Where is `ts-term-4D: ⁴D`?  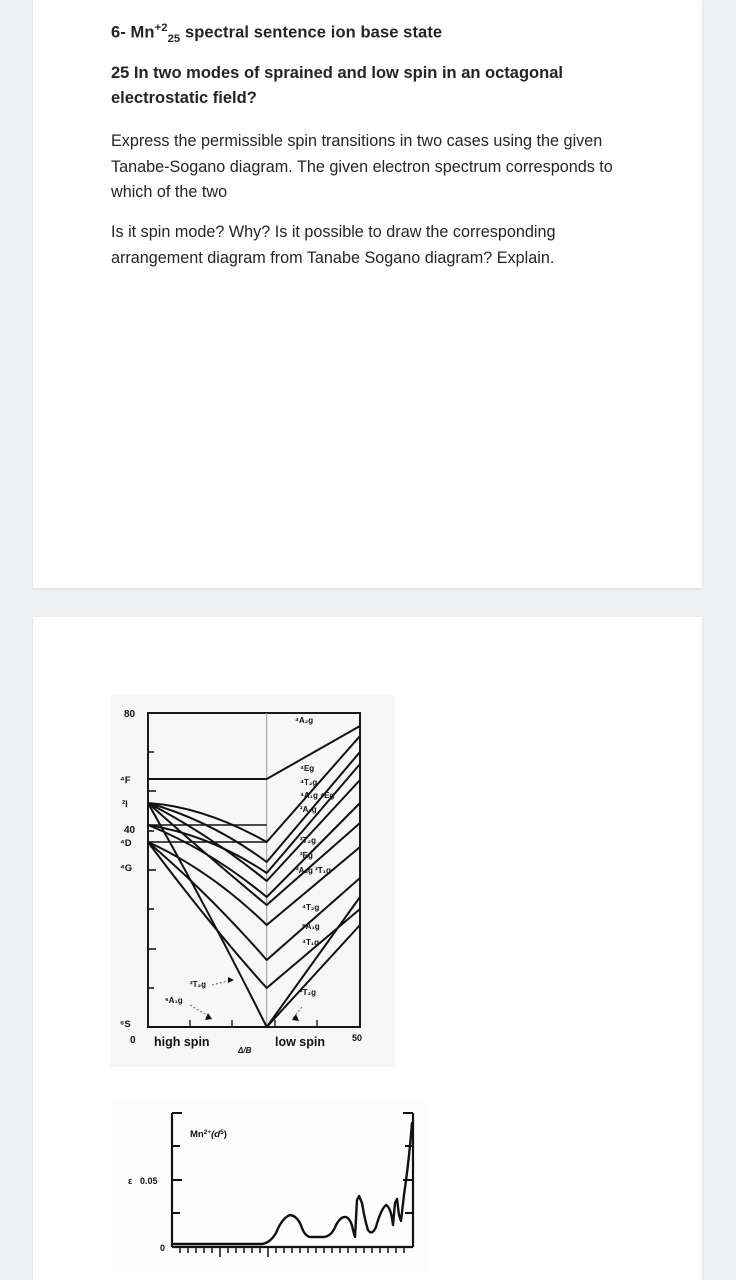
ts-term-4D: ⁴D is located at coordinates (126, 843).